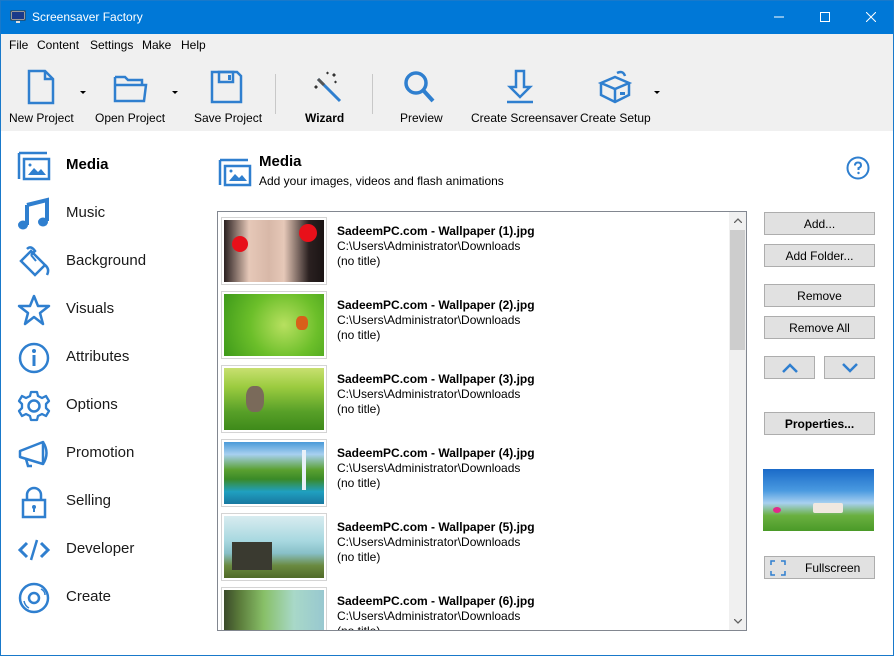  I want to click on save-project-button: Save Project, so click(226, 93).